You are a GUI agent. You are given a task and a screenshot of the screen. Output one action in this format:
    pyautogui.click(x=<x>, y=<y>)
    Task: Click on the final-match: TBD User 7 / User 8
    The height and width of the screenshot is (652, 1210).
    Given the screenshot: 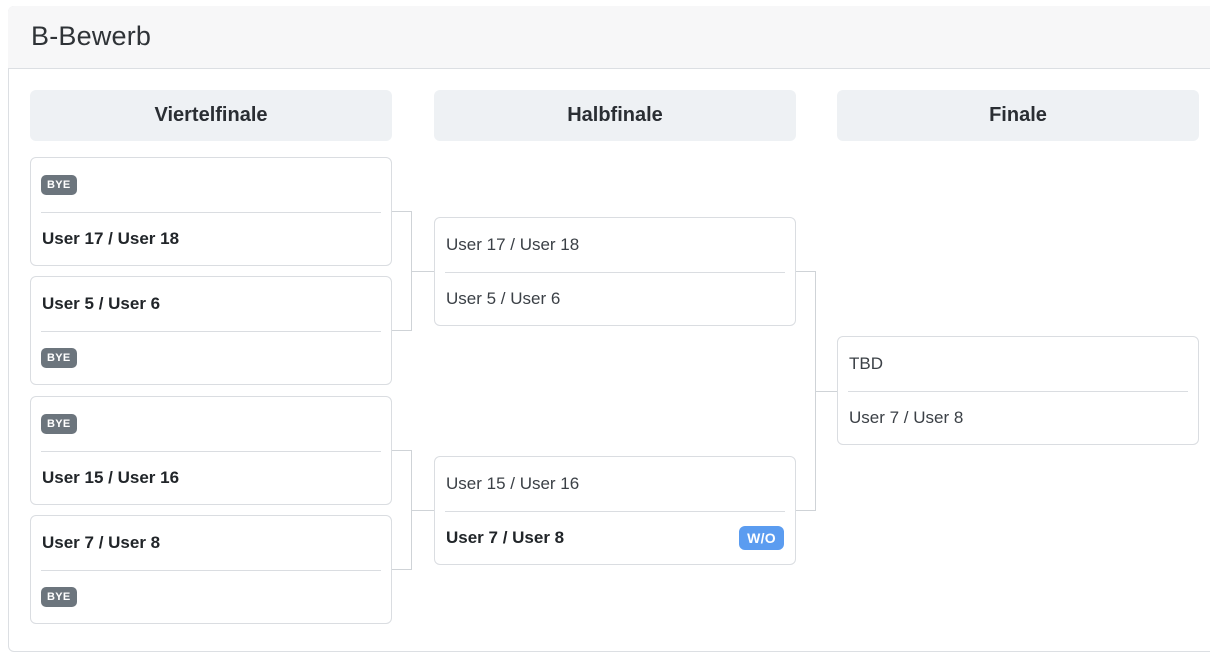 What is the action you would take?
    pyautogui.click(x=1018, y=390)
    